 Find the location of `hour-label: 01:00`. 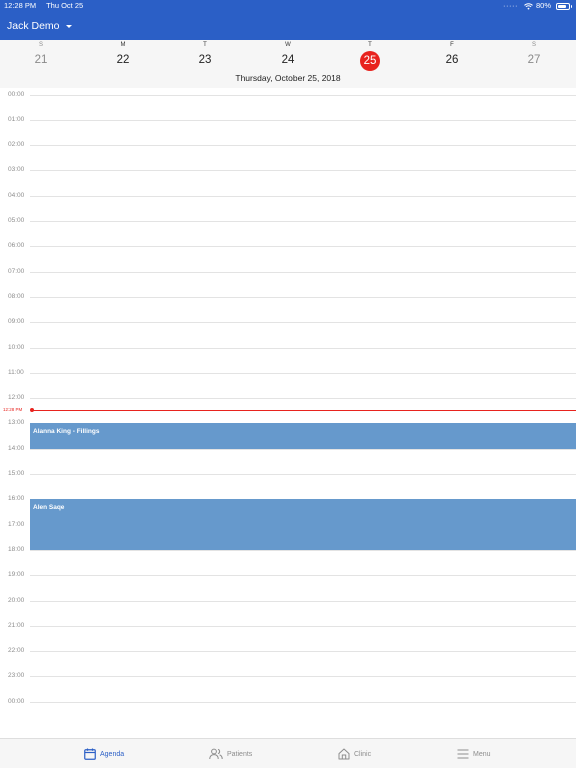

hour-label: 01:00 is located at coordinates (16, 119).